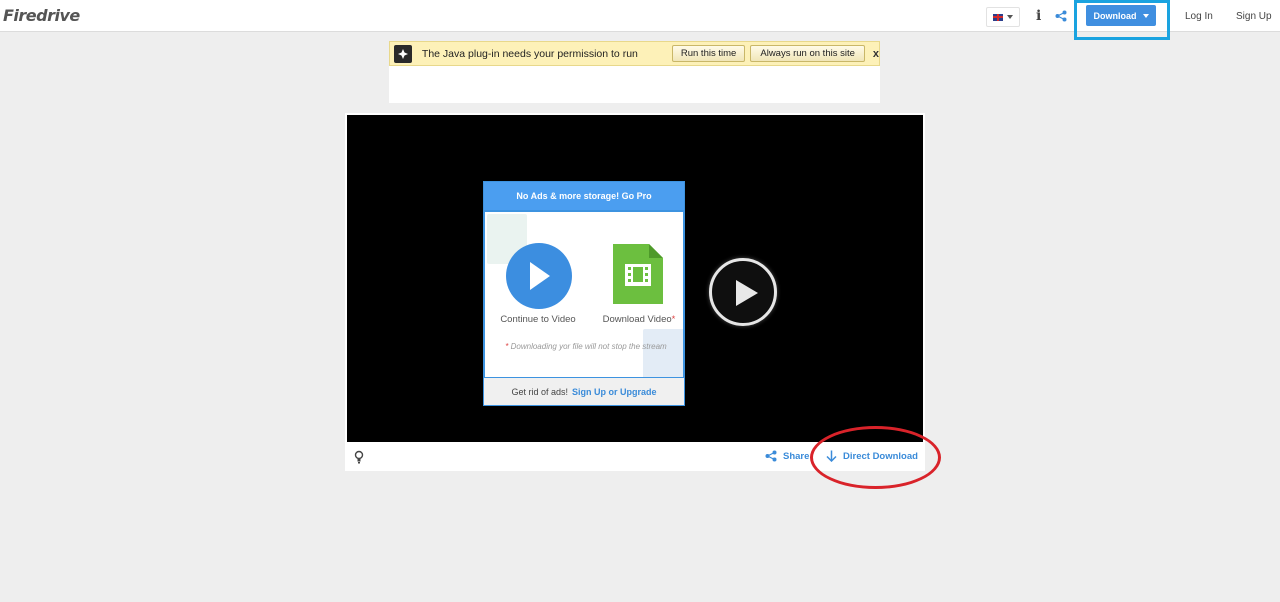 The height and width of the screenshot is (602, 1280). Describe the element at coordinates (708, 53) in the screenshot. I see `run-this-time-button: Run this time` at that location.